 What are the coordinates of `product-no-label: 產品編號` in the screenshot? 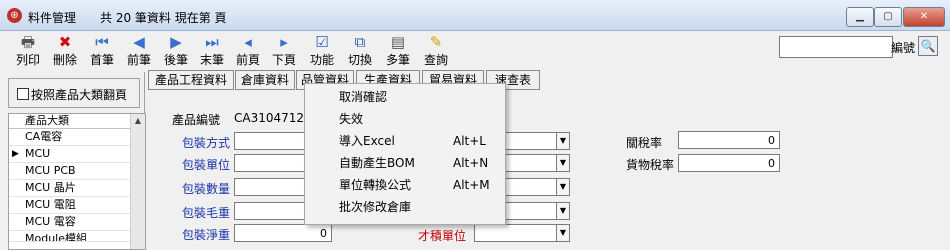 It's located at (196, 120).